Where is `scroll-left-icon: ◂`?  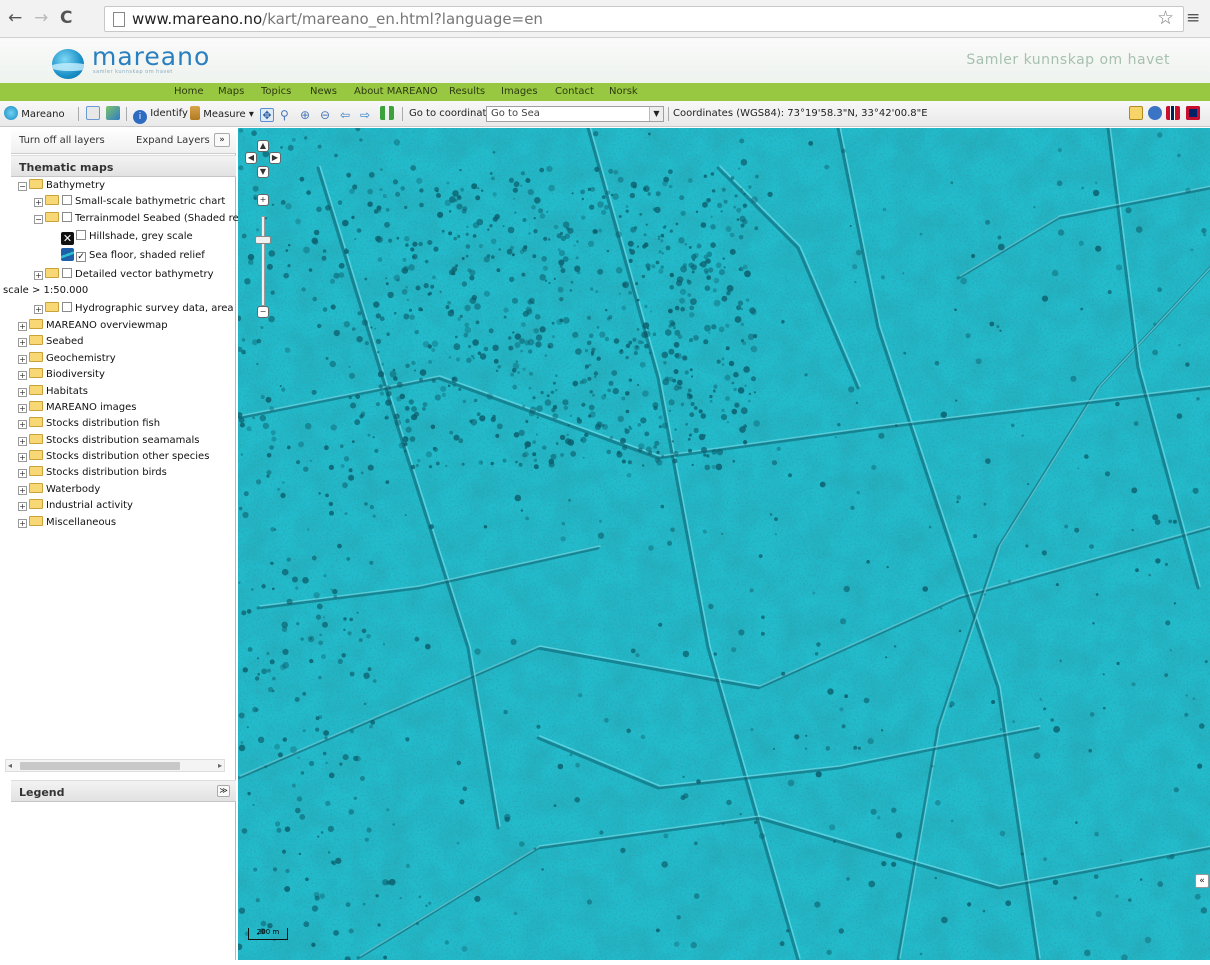 scroll-left-icon: ◂ is located at coordinates (10, 765).